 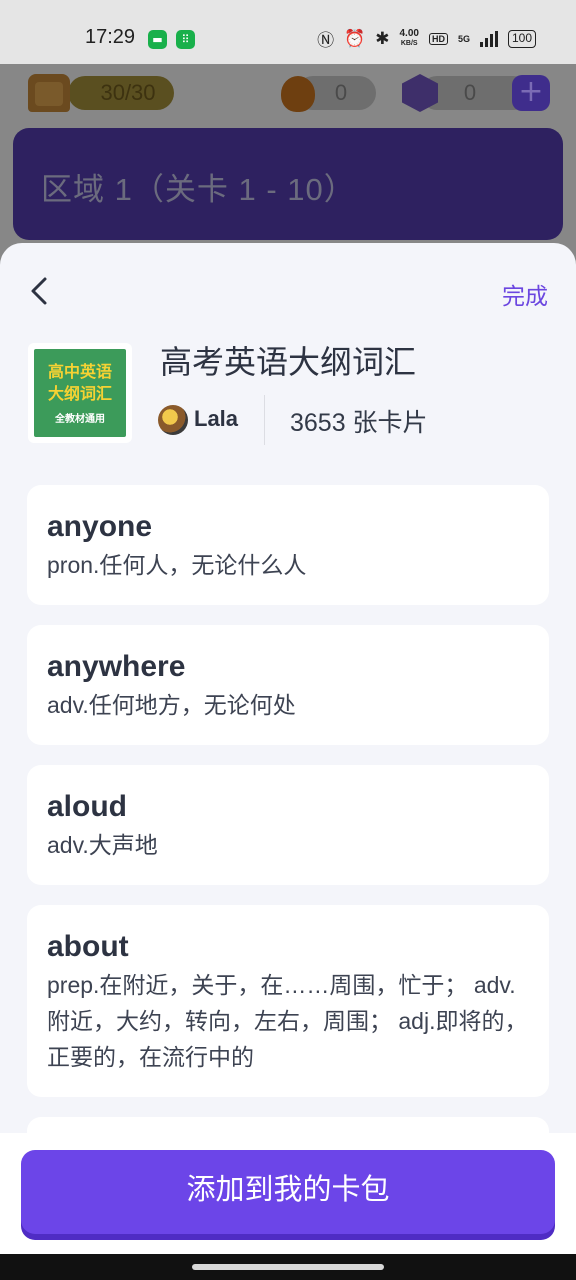 I want to click on author-avatar, so click(x=173, y=420).